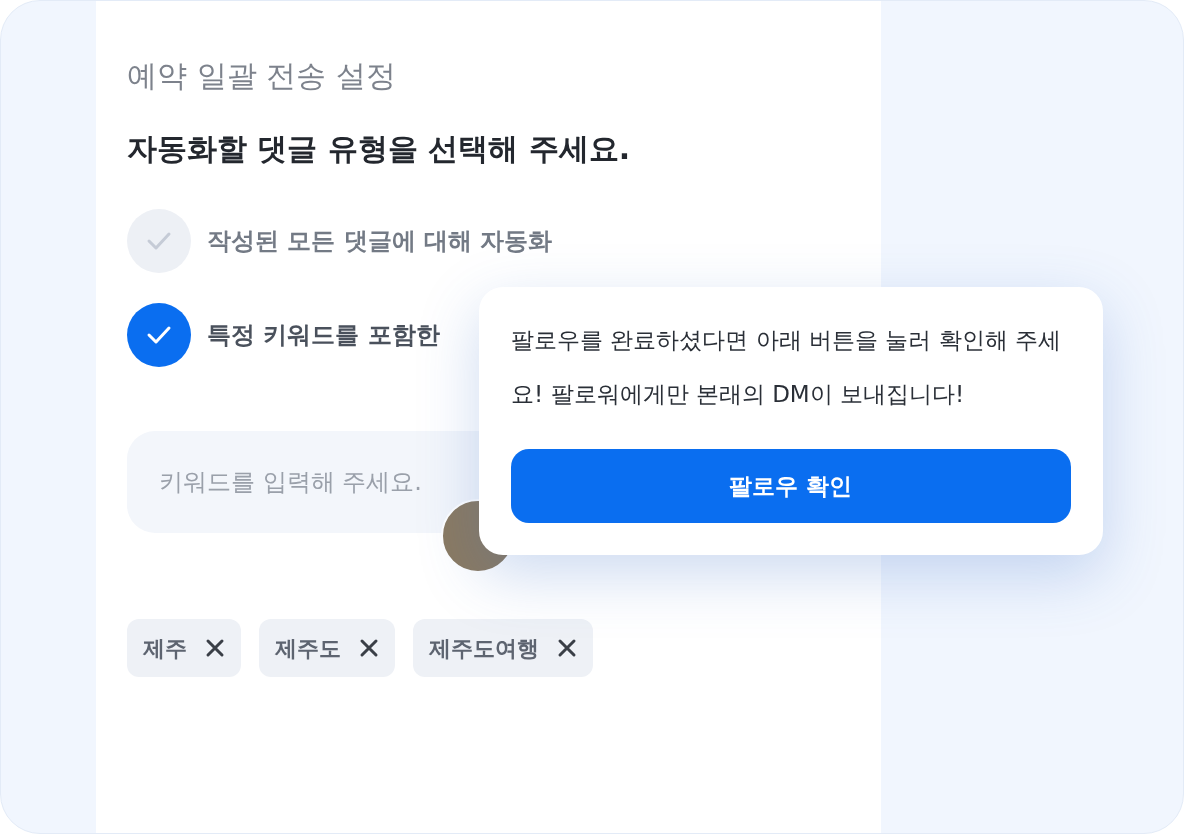  I want to click on popup-message: 팔로우를 완료하셨다면 아래 버튼을 눌러 확인해 주세요! 팔로워에게만 본래의 DM이 보내집니다!, so click(786, 367).